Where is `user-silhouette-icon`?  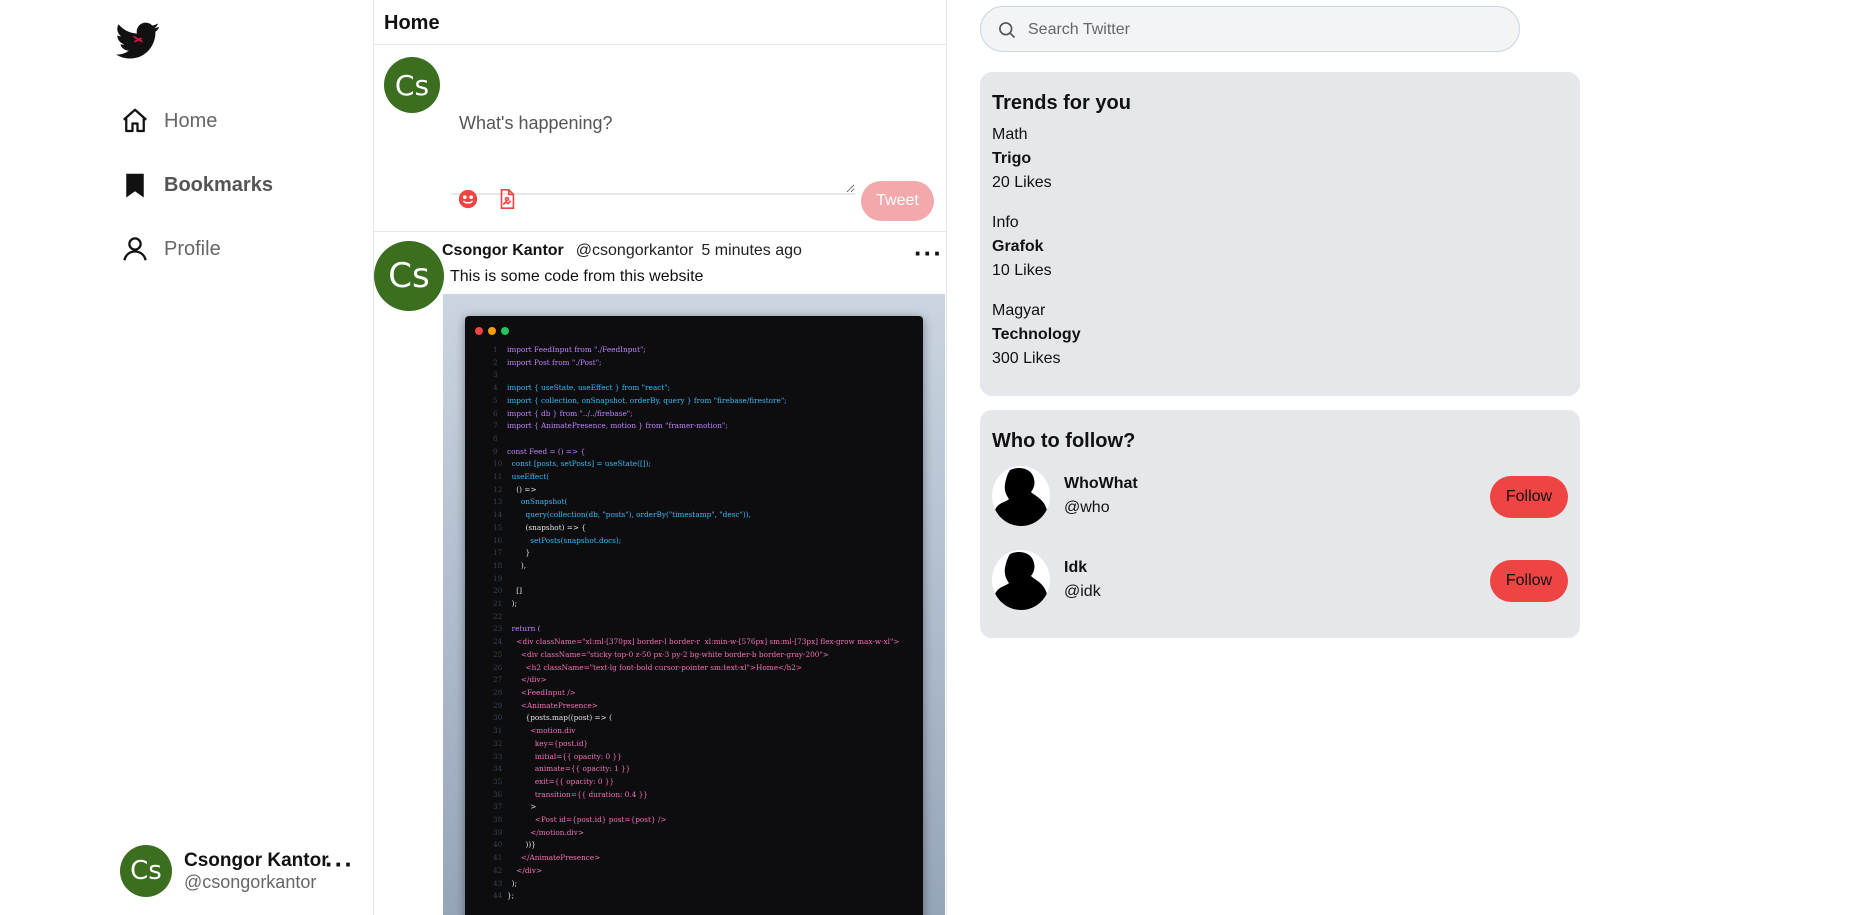 user-silhouette-icon is located at coordinates (1020, 581).